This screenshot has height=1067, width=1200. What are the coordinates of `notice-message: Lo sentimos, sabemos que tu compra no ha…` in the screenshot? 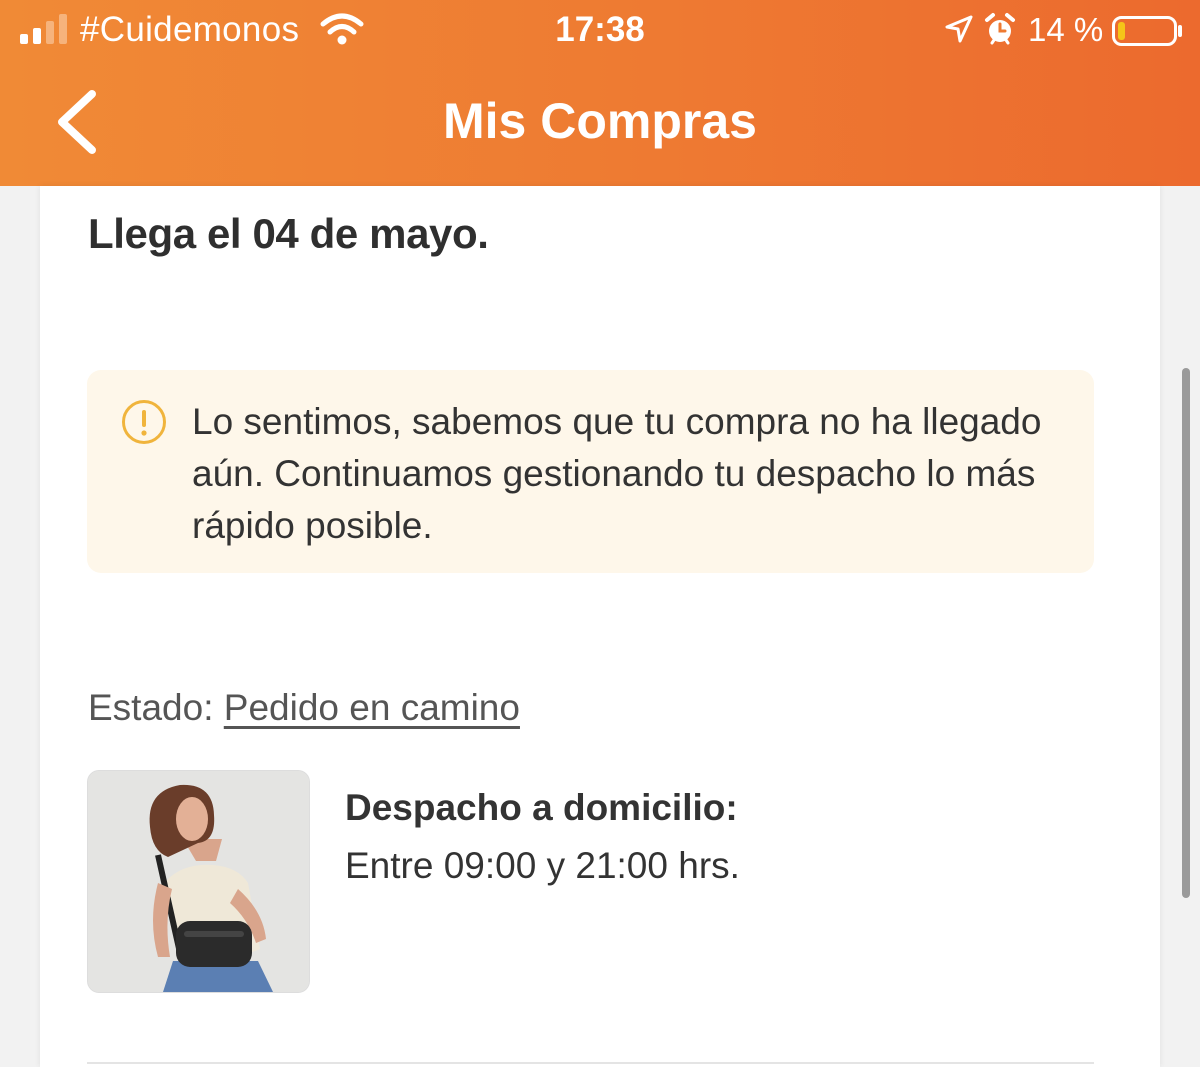 It's located at (617, 473).